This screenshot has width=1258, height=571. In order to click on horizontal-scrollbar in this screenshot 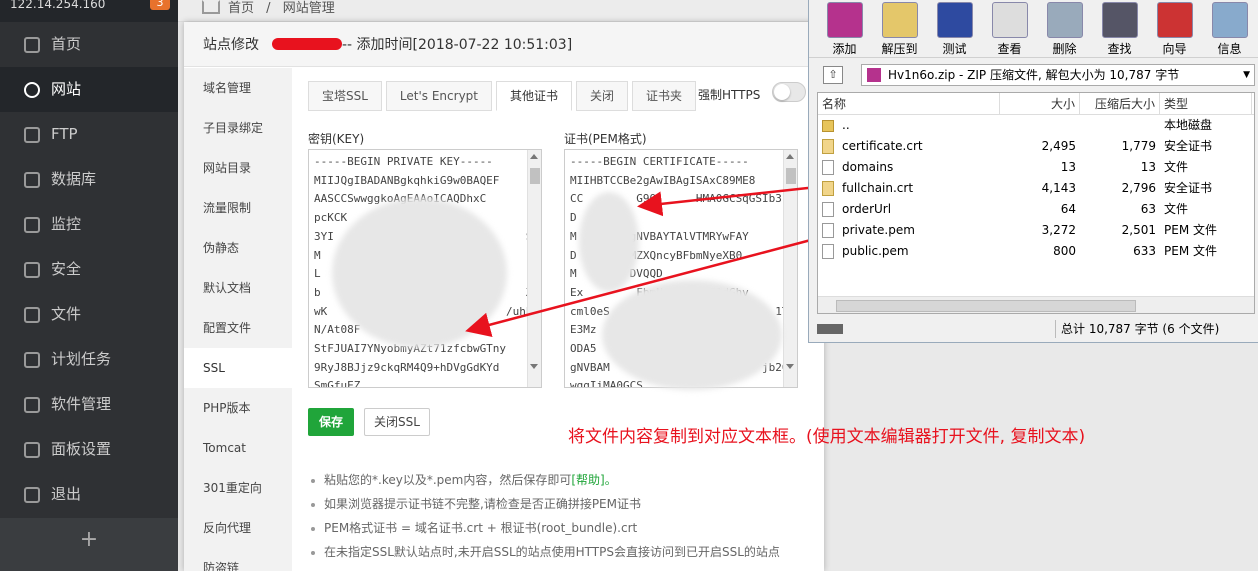, I will do `click(1036, 304)`.